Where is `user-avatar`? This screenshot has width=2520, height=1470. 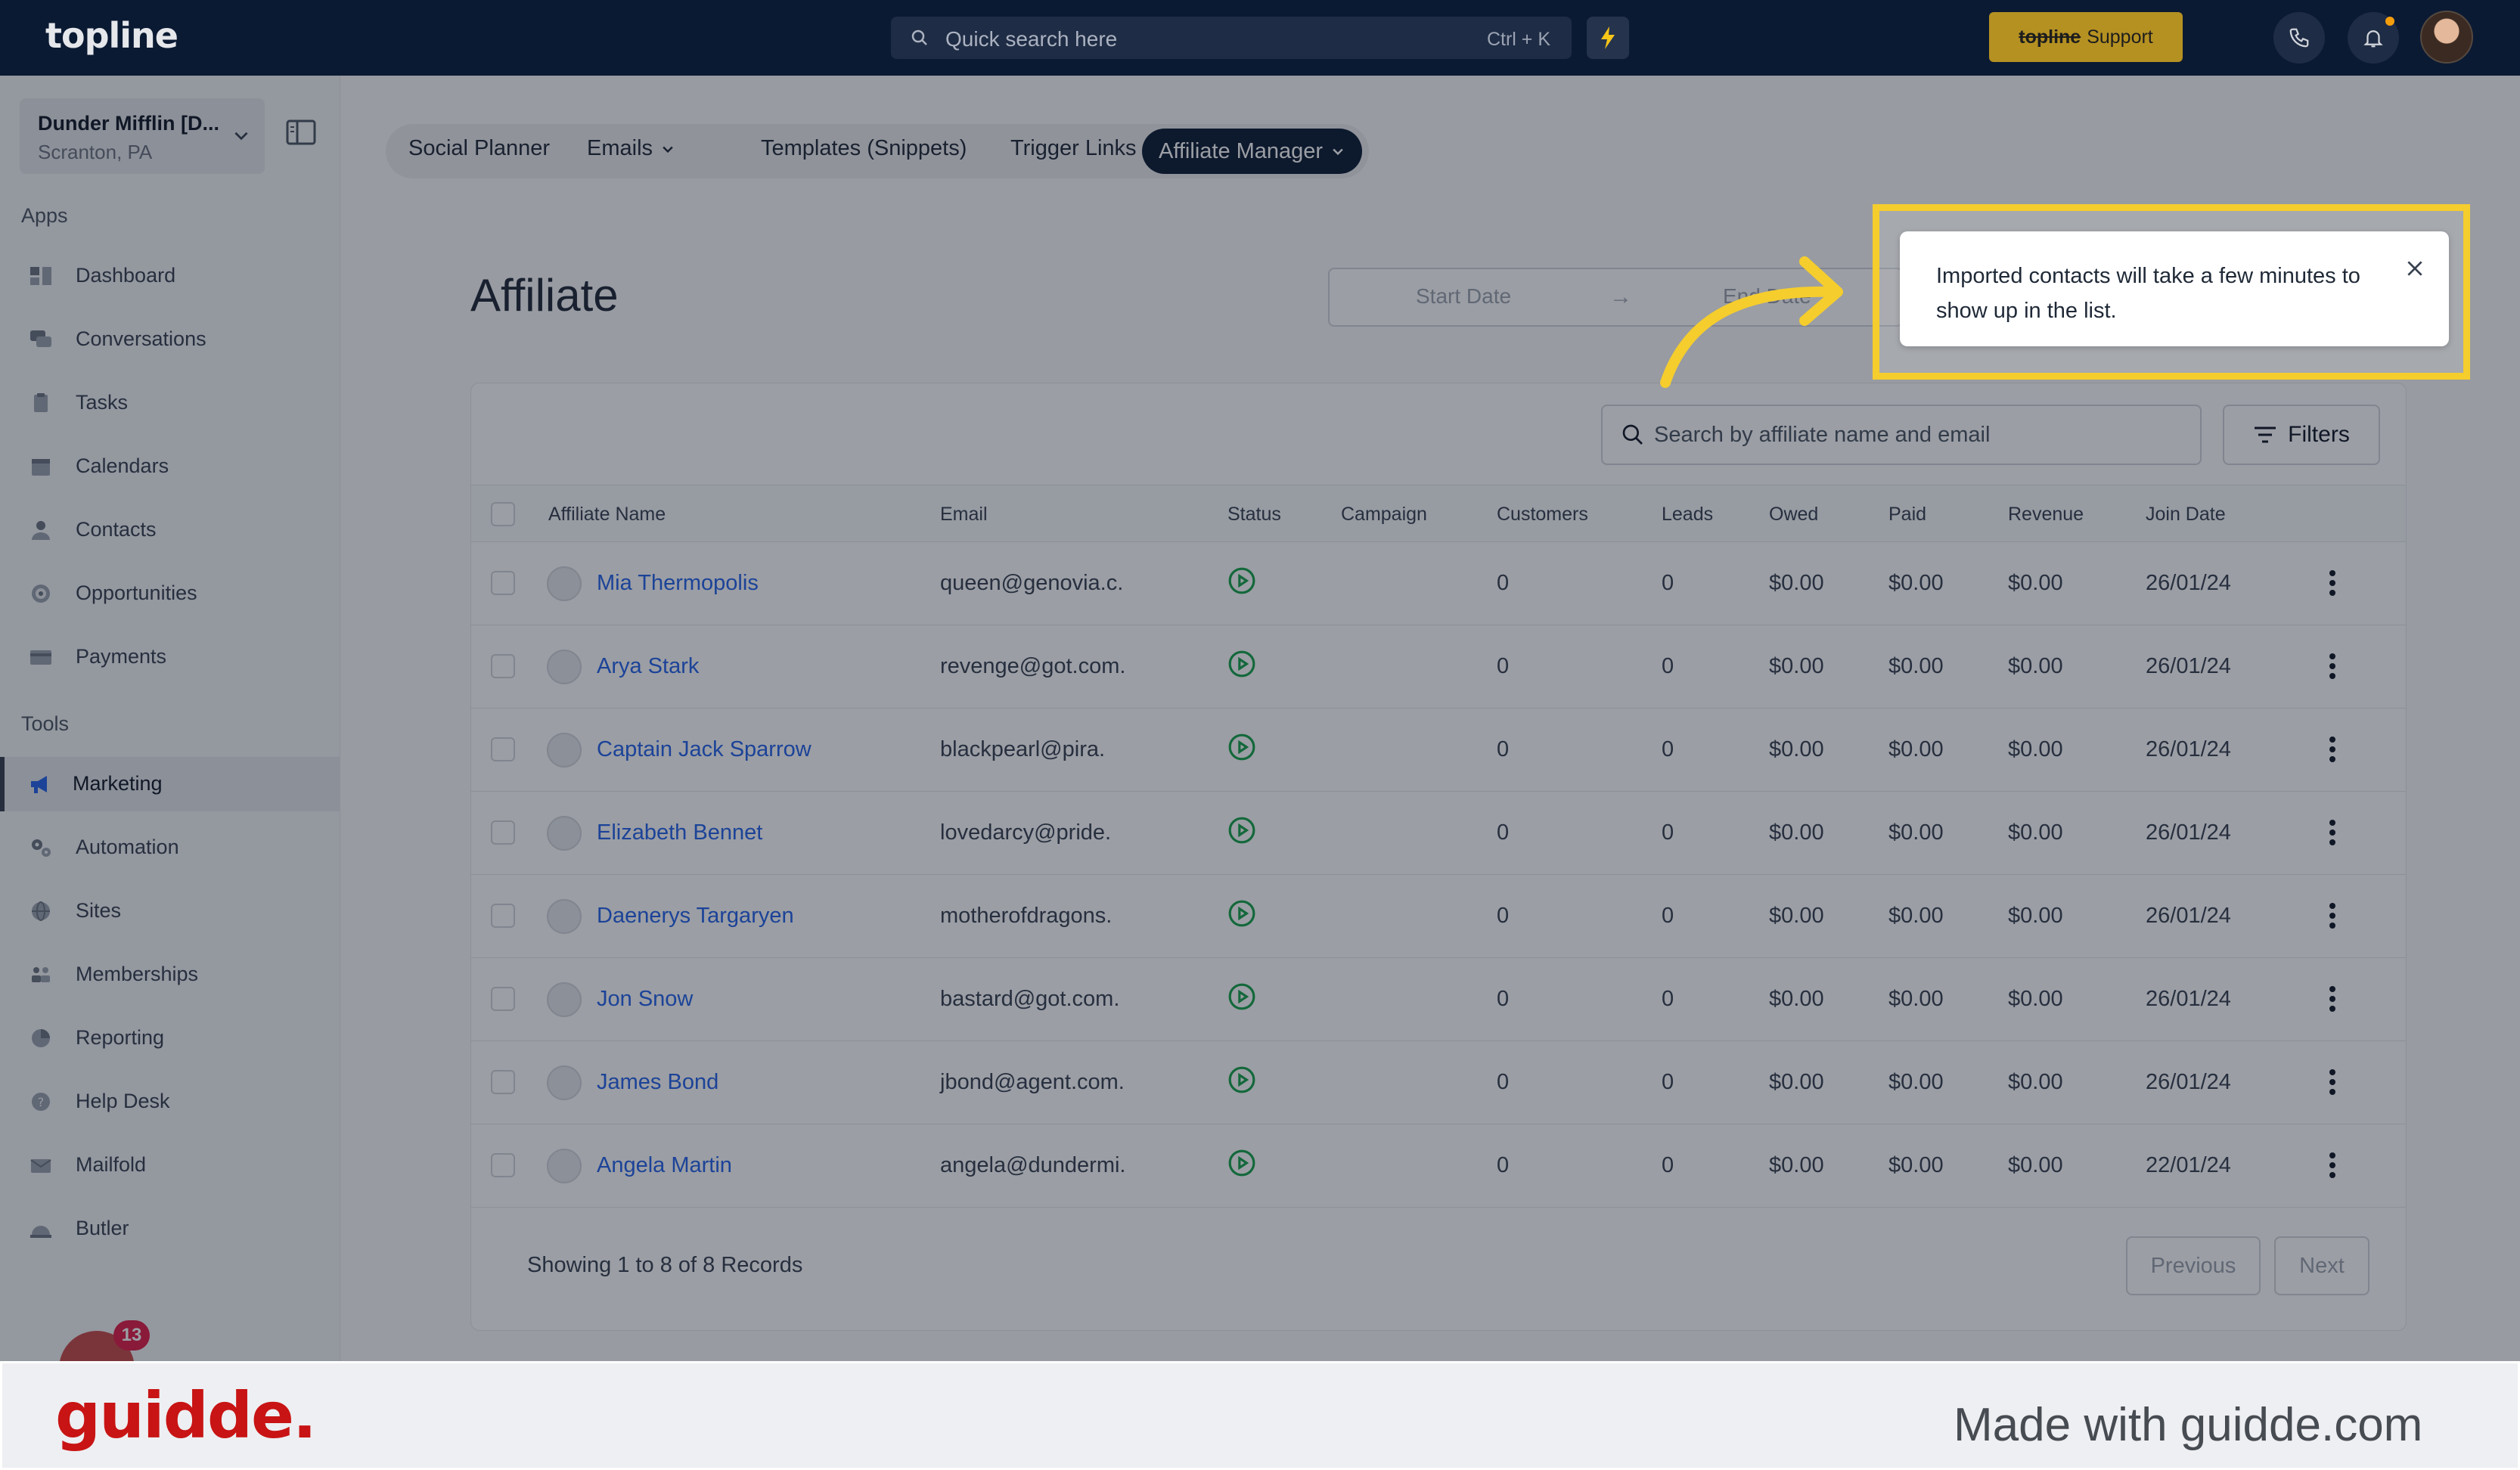 user-avatar is located at coordinates (2446, 37).